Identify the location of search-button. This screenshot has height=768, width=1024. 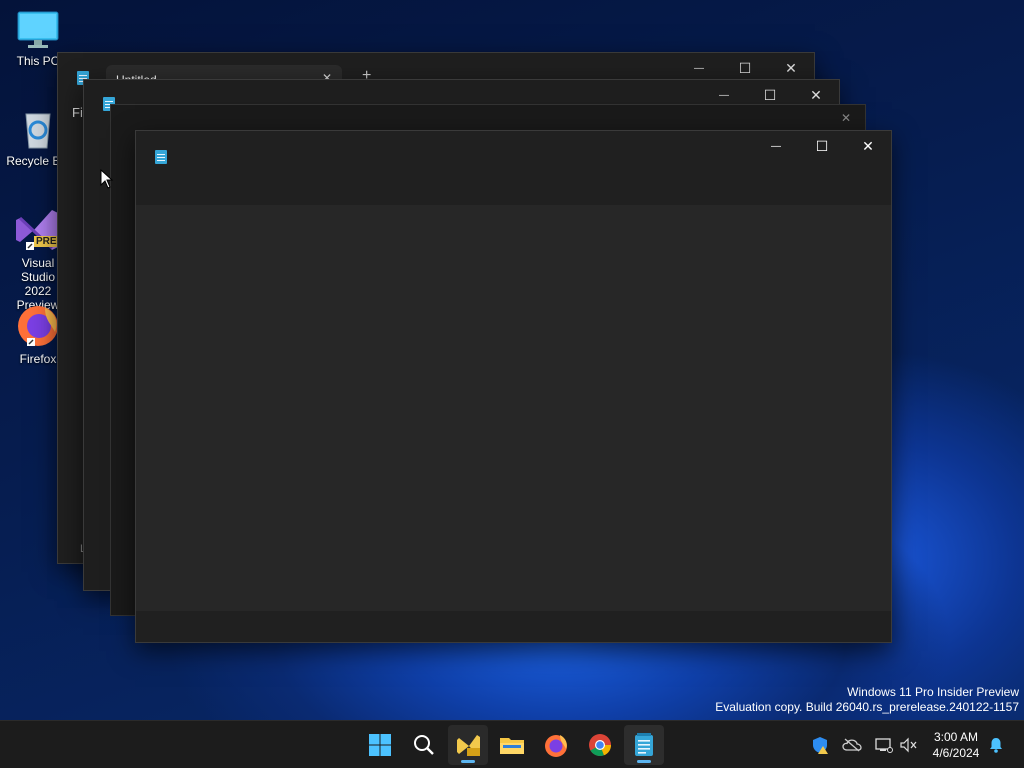
(424, 745).